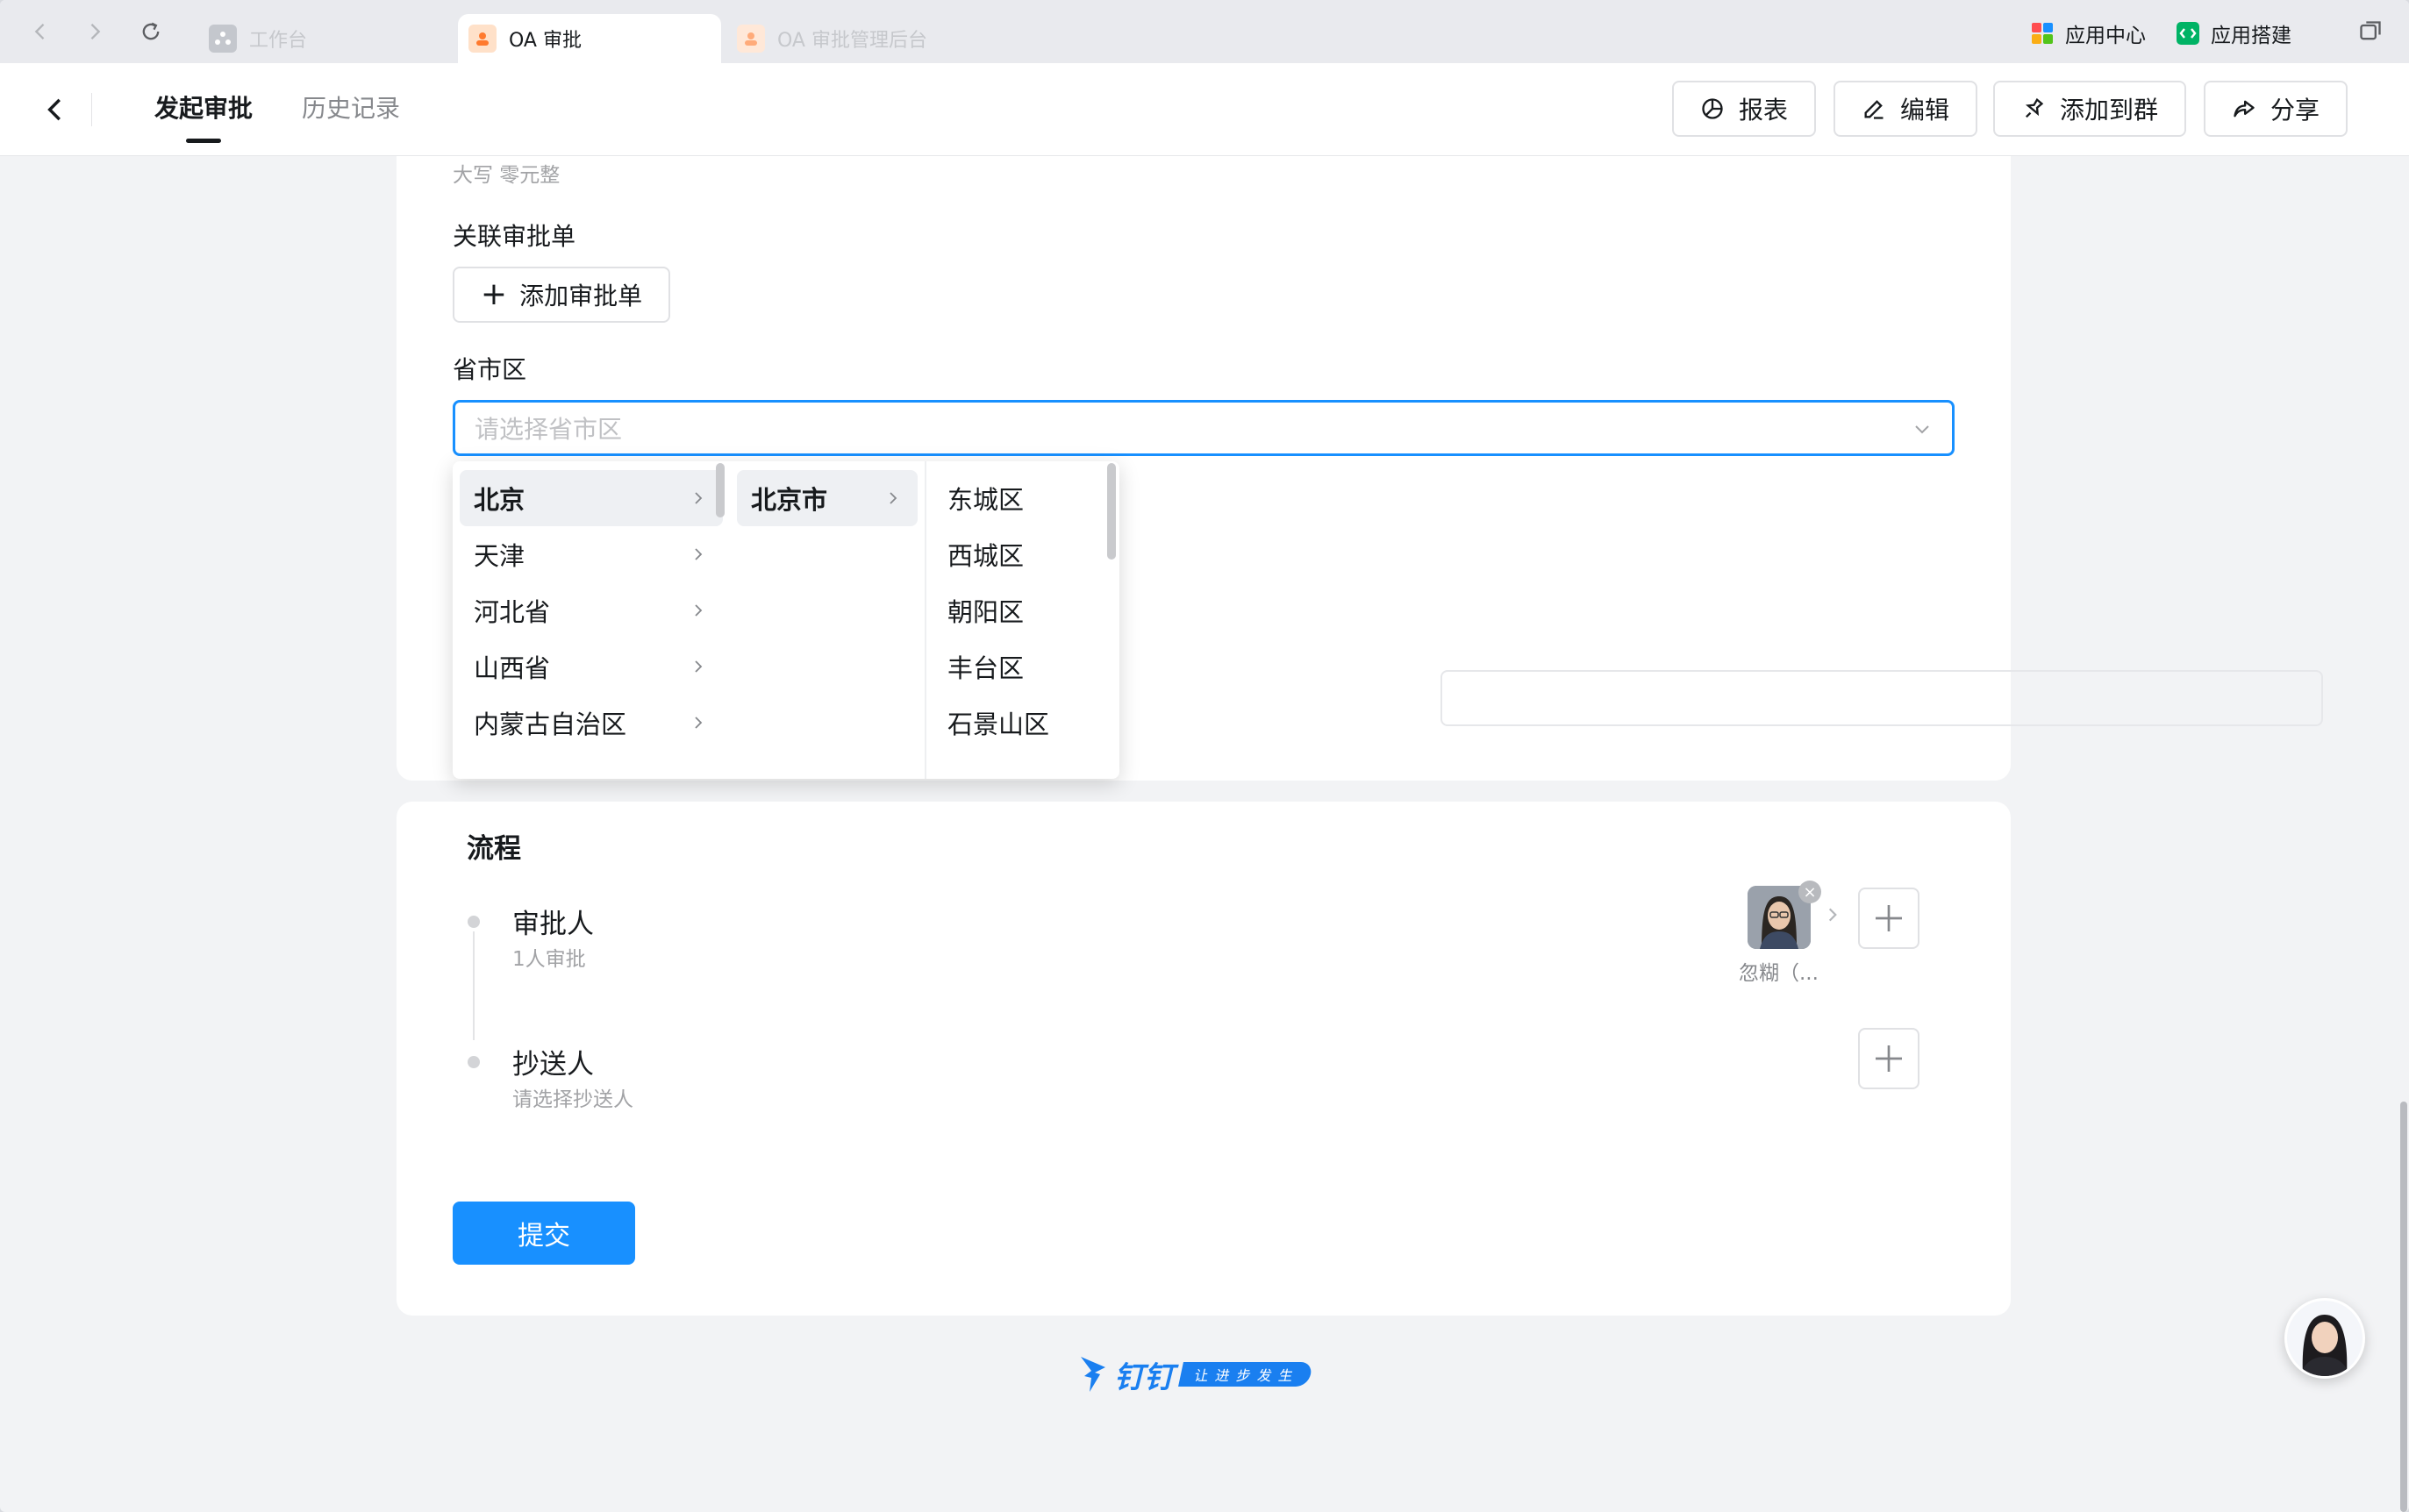  Describe the element at coordinates (2188, 33) in the screenshot. I see `app-builder-icon` at that location.